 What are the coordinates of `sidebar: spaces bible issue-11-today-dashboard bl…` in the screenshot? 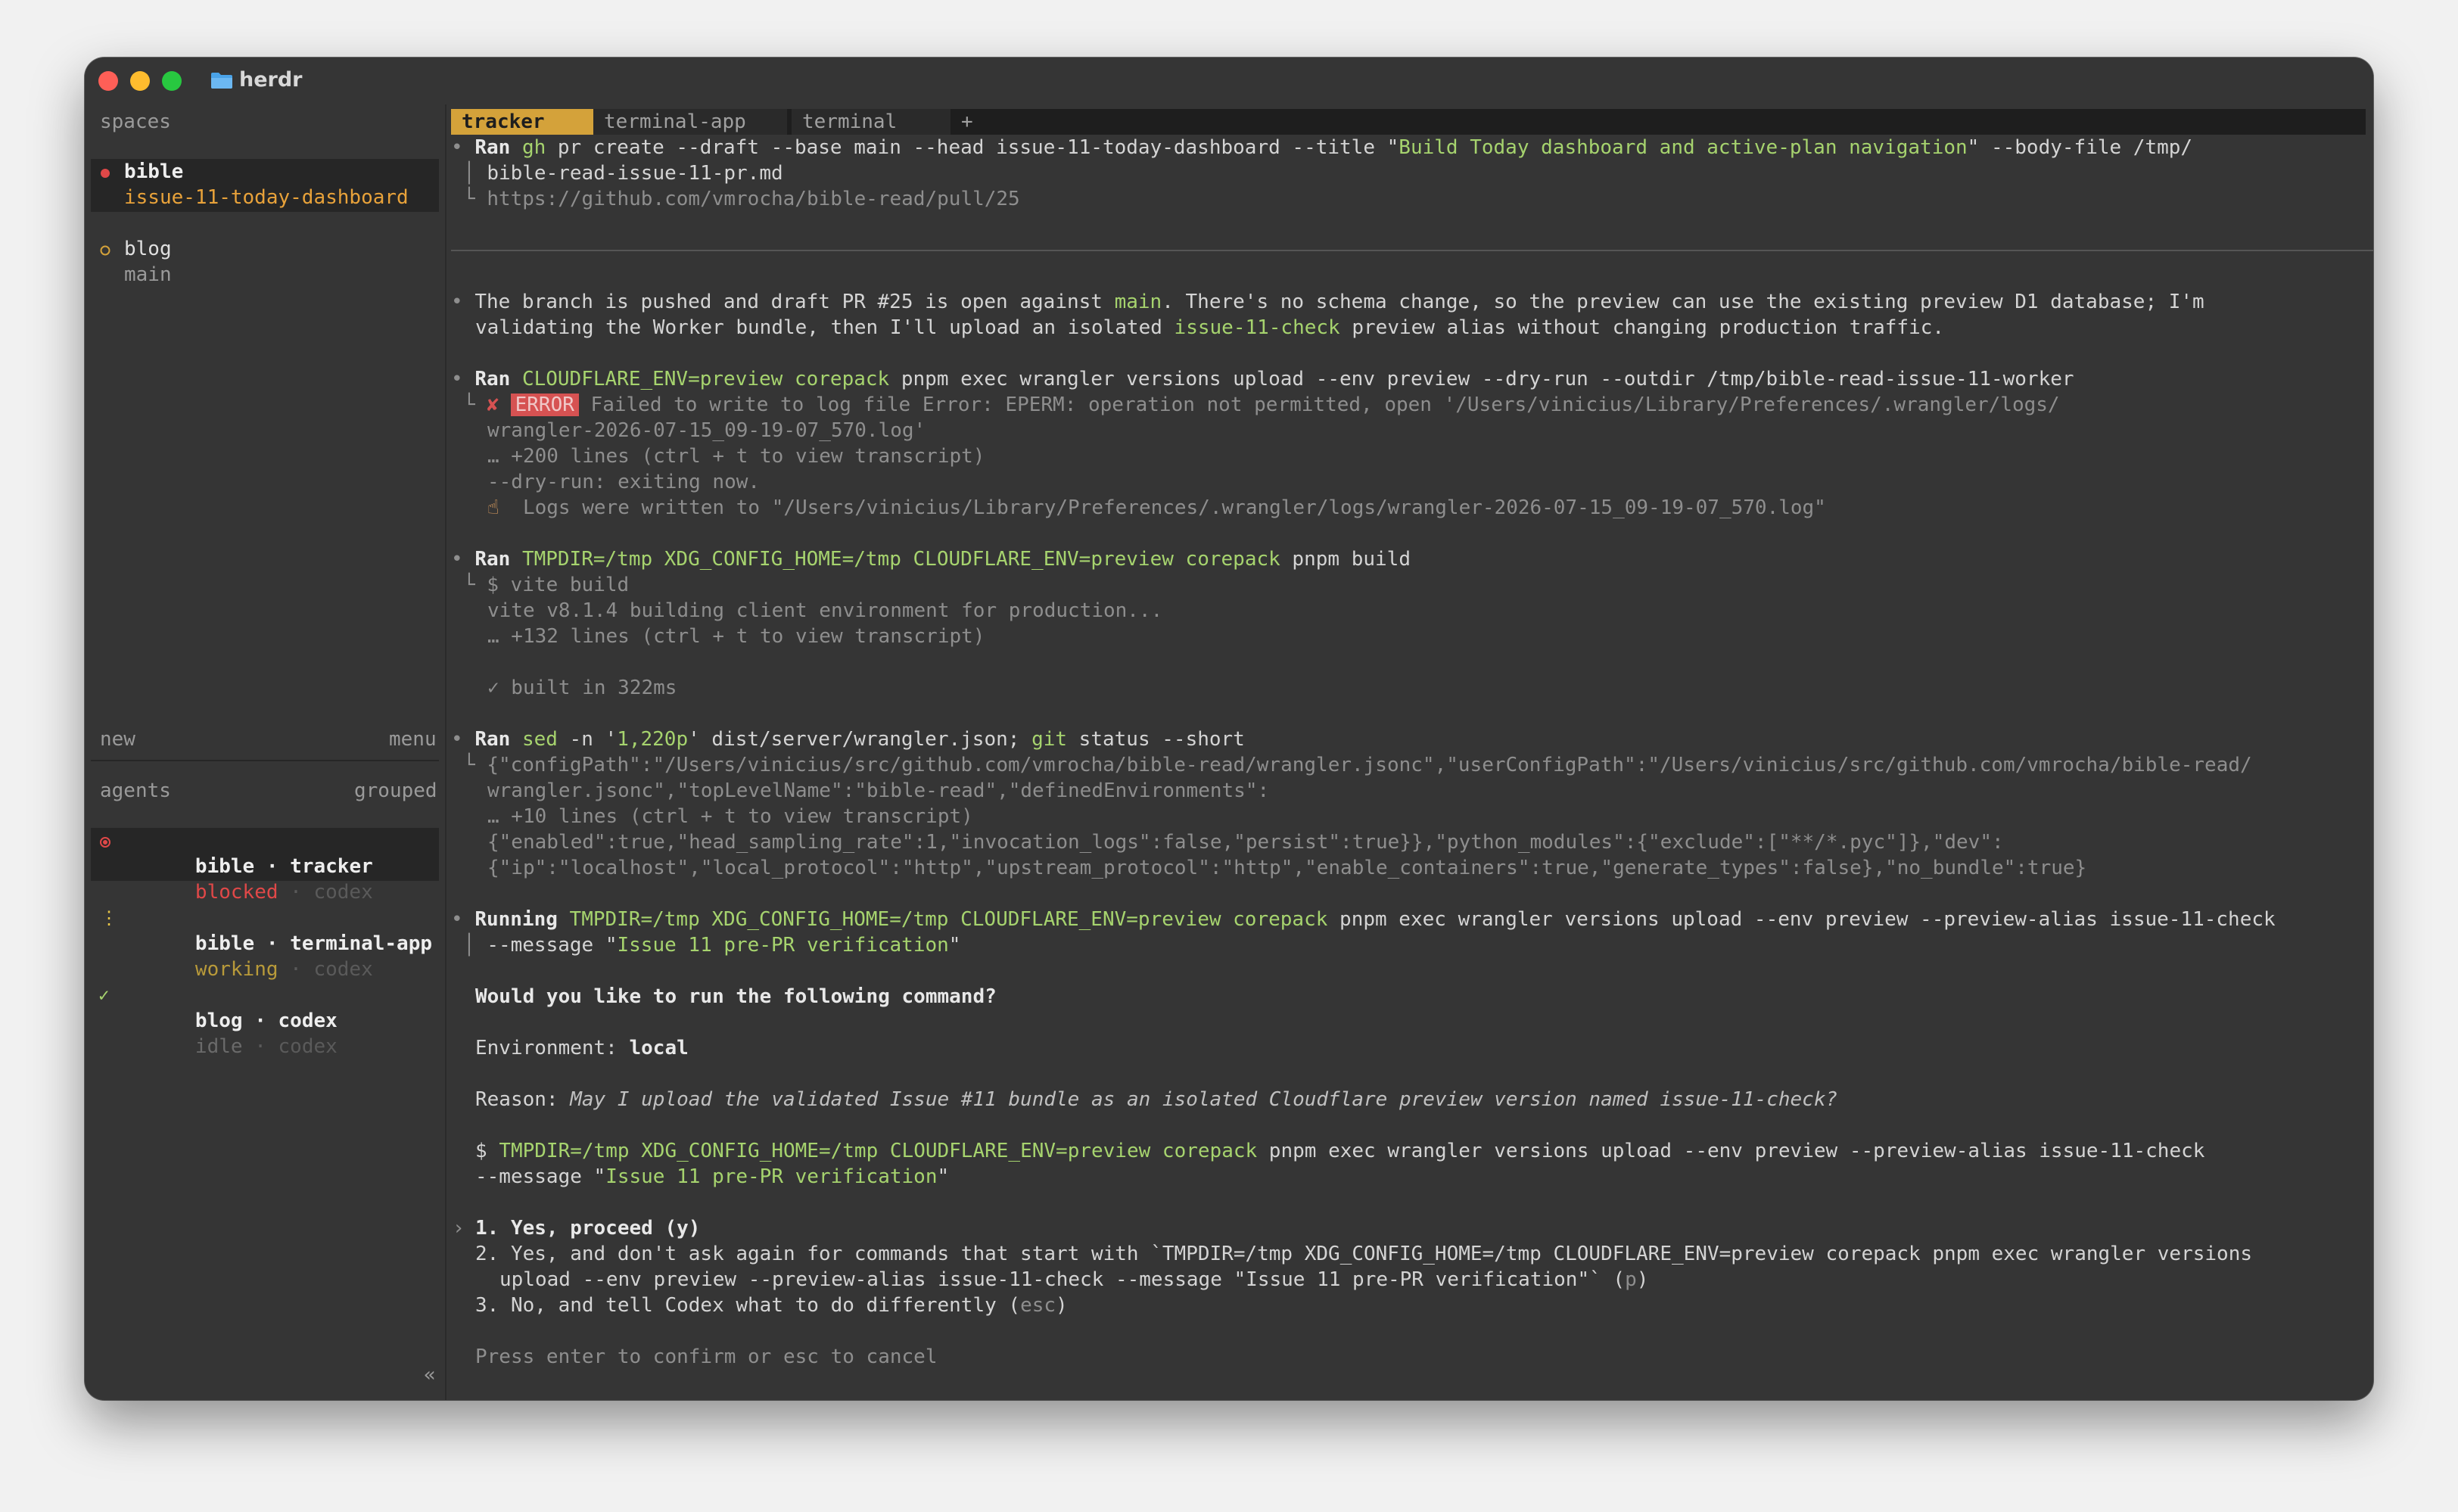 It's located at (265, 752).